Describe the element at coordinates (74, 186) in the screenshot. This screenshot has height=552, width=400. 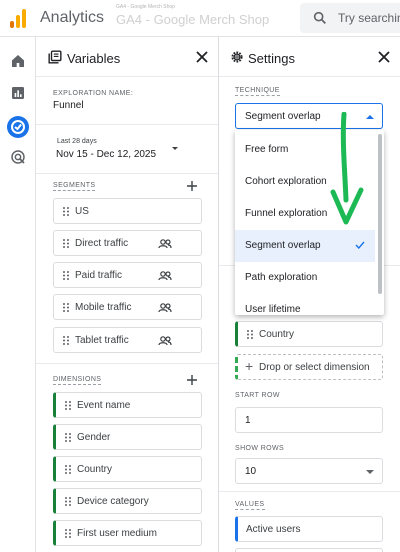
I see `segments-label: SEGMENTS` at that location.